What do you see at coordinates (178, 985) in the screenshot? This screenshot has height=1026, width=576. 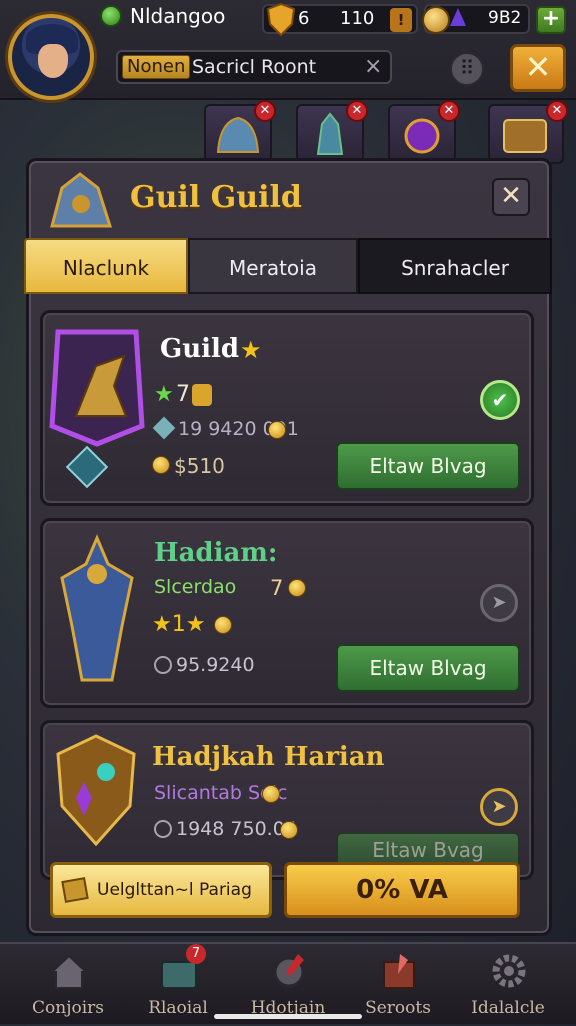 I see `nav-item-rlaoial: 7 Rlaoial` at bounding box center [178, 985].